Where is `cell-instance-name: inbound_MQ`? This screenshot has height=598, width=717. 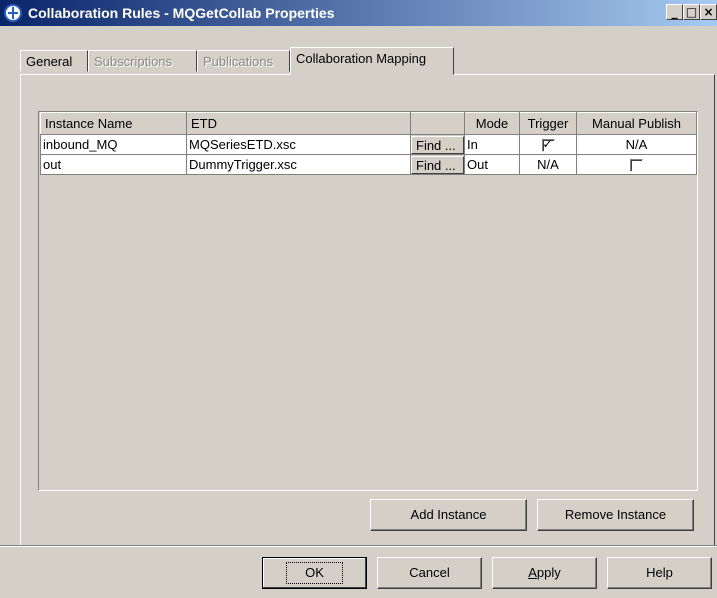 cell-instance-name: inbound_MQ is located at coordinates (113, 144).